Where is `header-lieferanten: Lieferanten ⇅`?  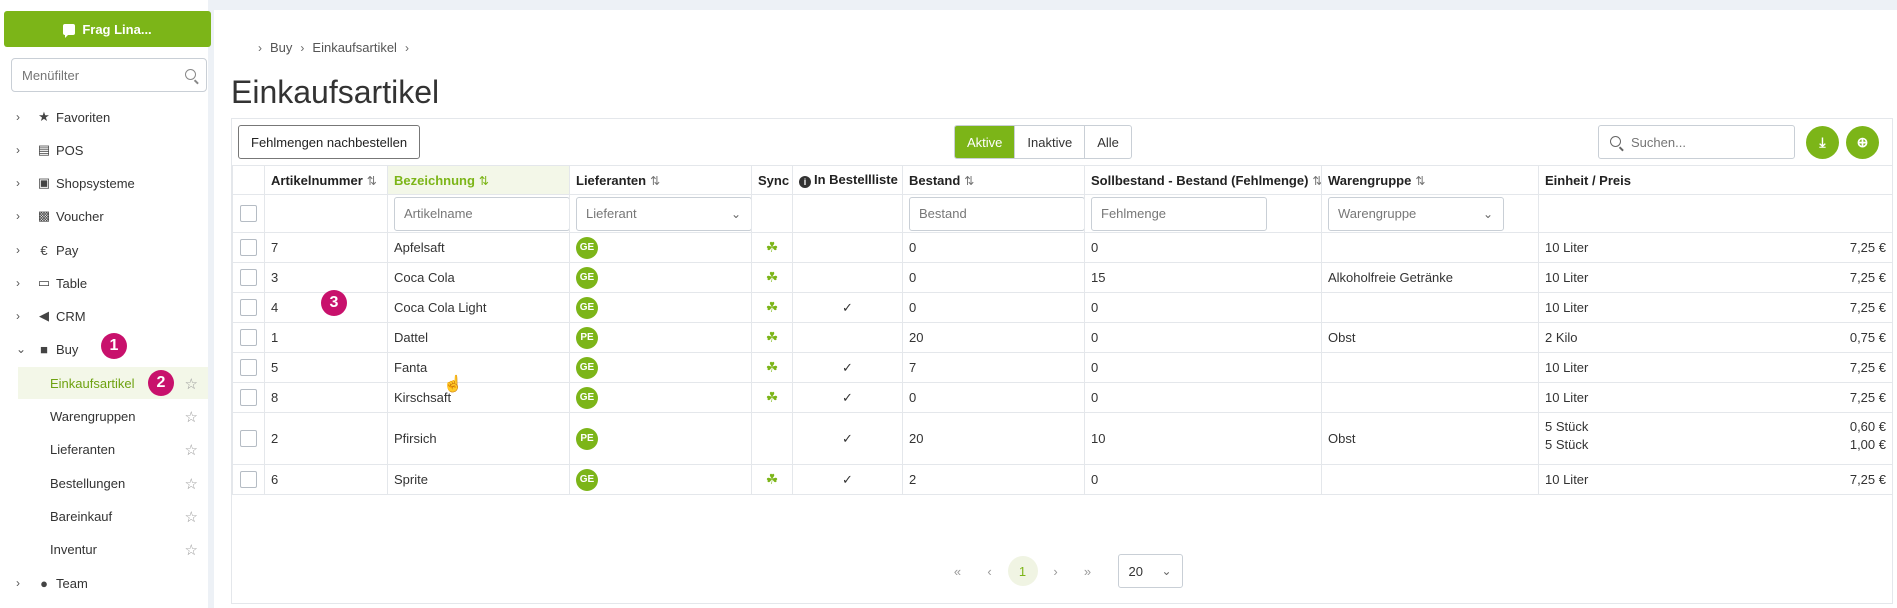
header-lieferanten: Lieferanten ⇅ is located at coordinates (660, 180).